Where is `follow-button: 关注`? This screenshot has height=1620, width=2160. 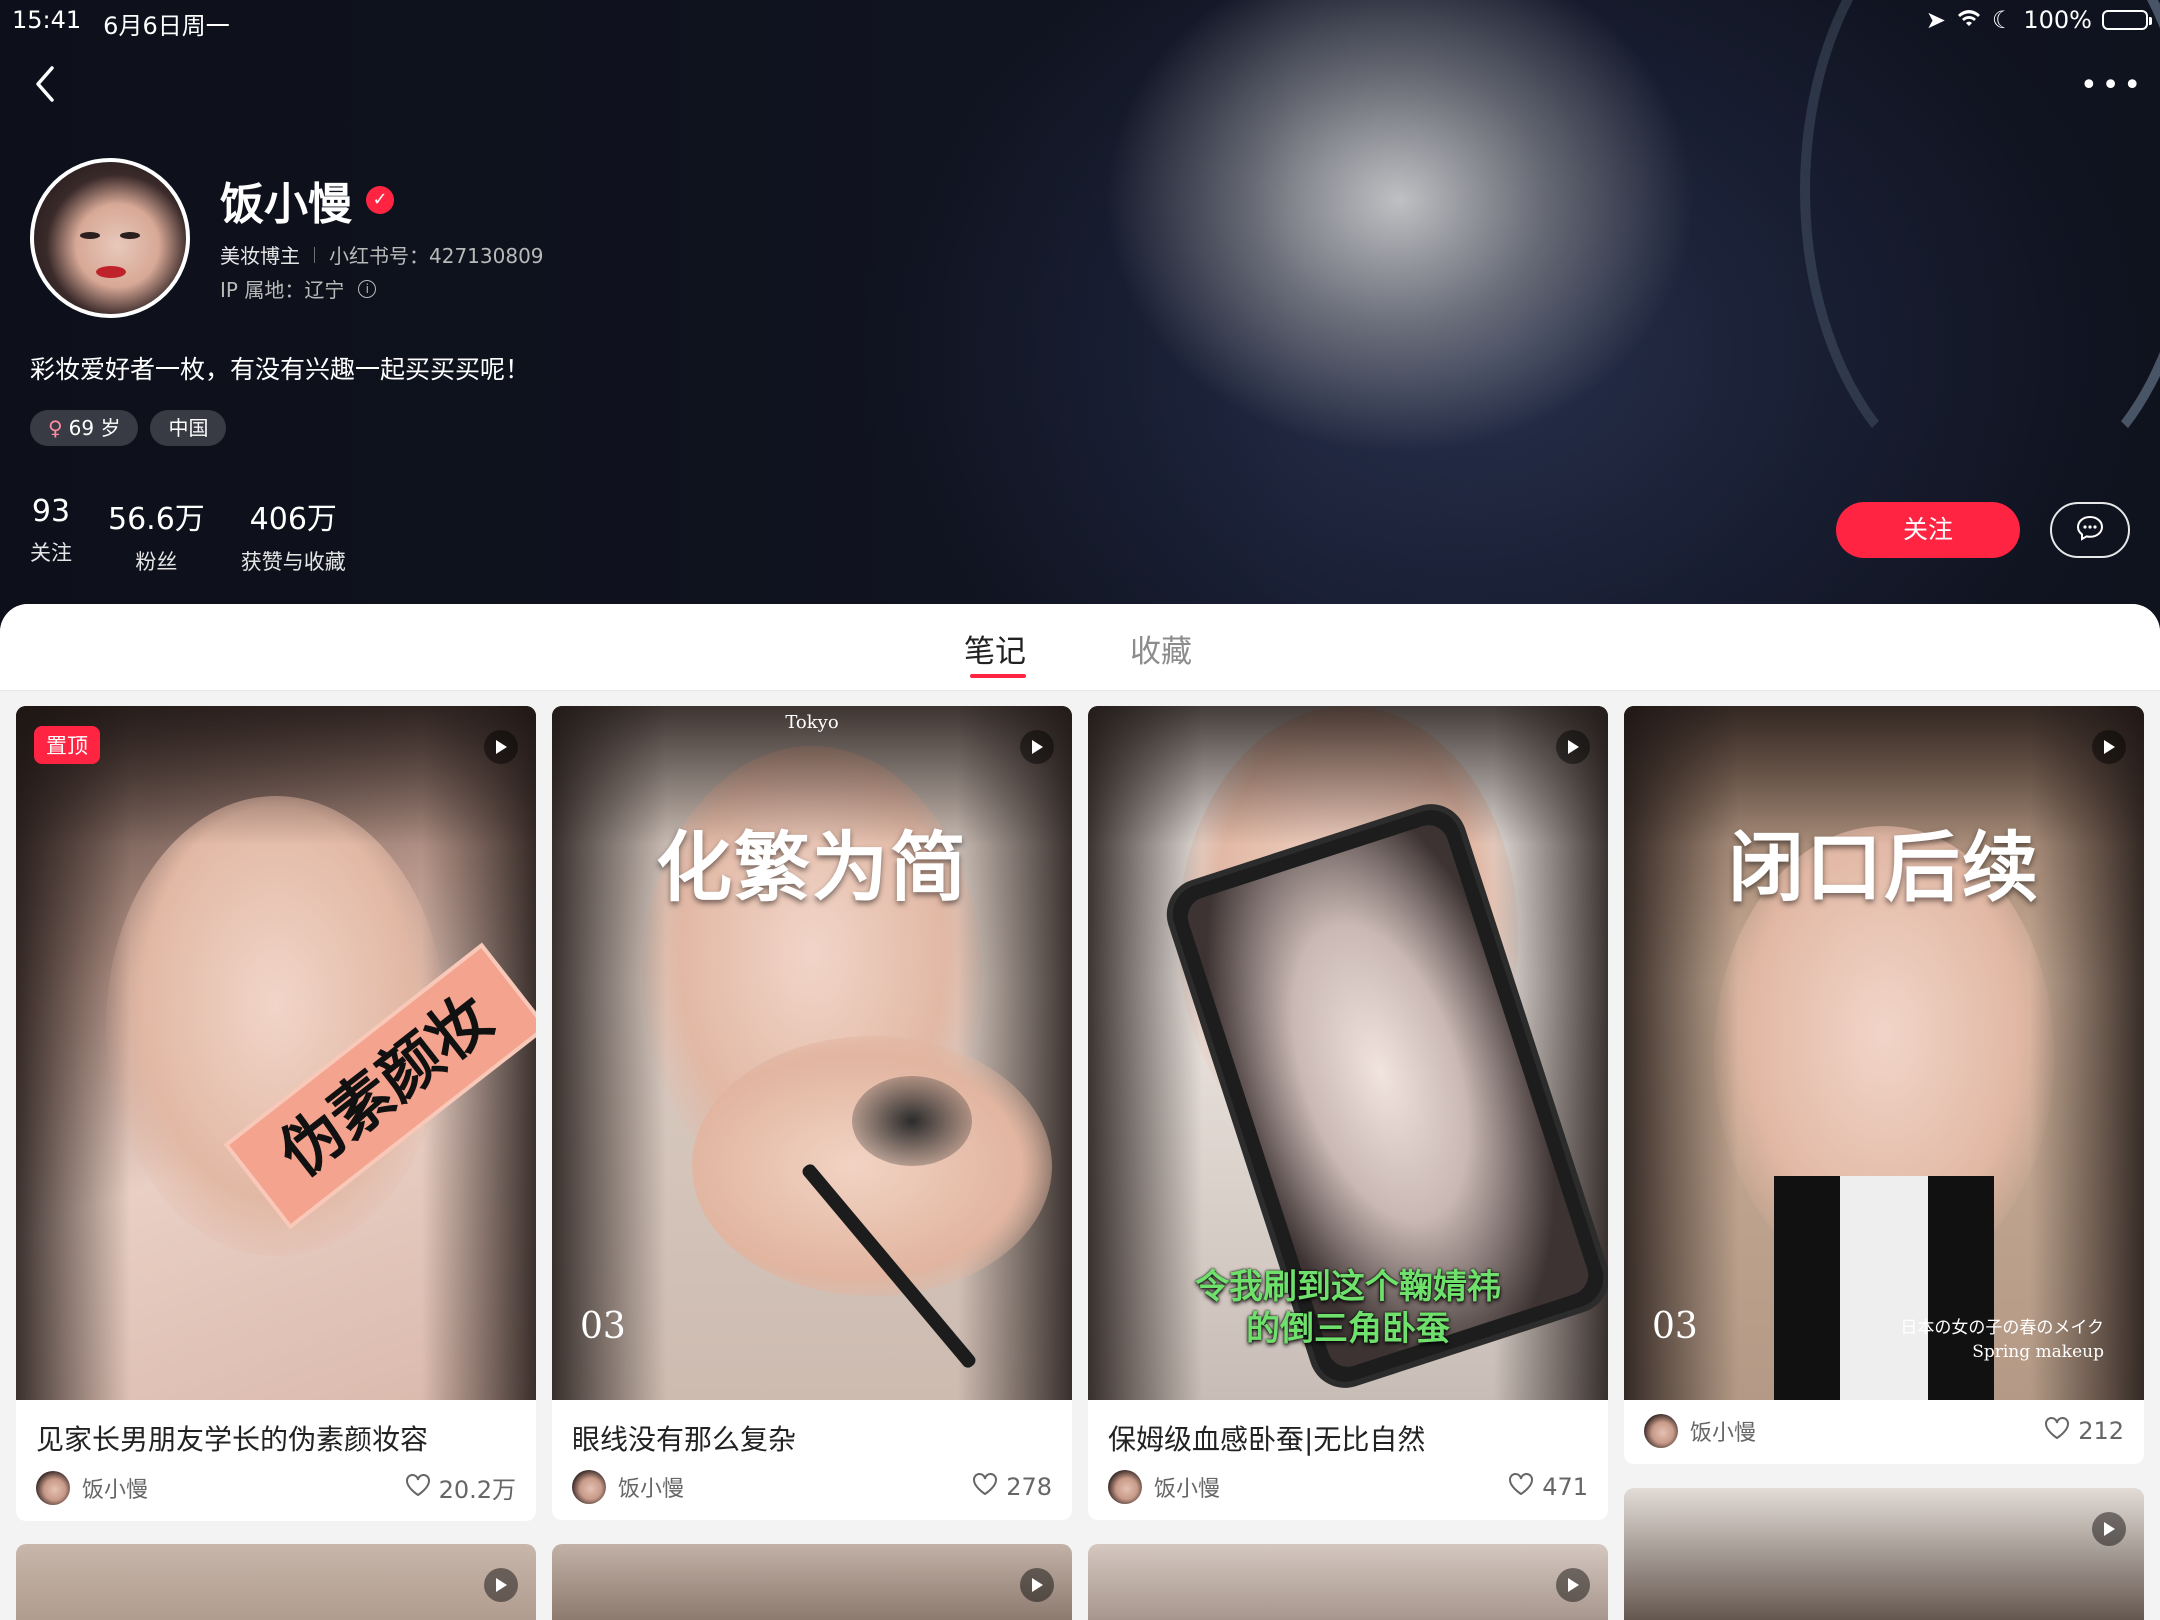 follow-button: 关注 is located at coordinates (1928, 530).